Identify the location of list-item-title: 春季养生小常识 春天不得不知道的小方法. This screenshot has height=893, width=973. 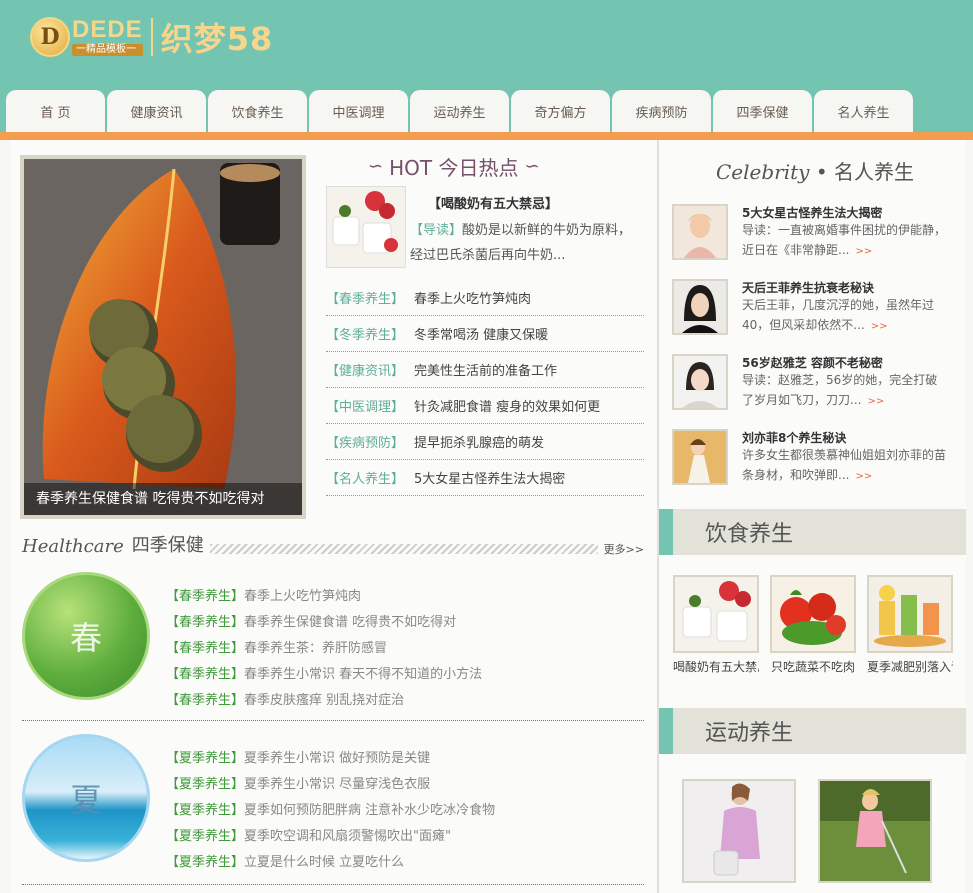
(363, 674).